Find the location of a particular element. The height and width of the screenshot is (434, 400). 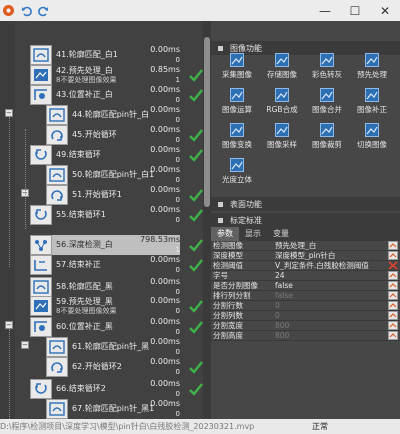

tool-button: 图像合并 is located at coordinates (327, 103).